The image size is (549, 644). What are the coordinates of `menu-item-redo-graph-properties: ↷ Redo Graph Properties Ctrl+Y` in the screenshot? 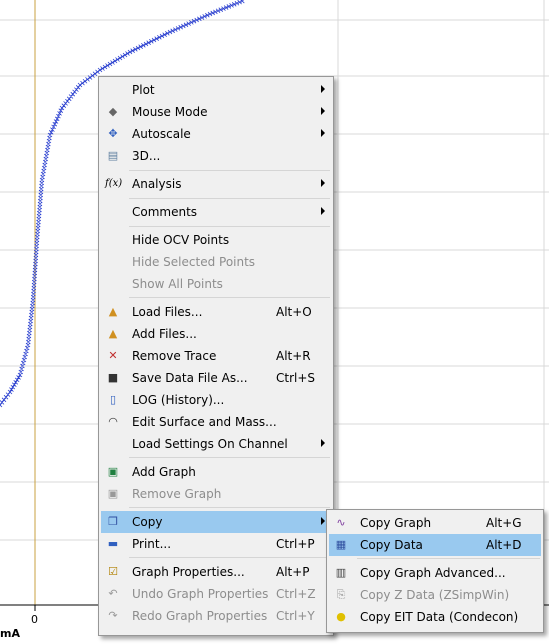 It's located at (216, 616).